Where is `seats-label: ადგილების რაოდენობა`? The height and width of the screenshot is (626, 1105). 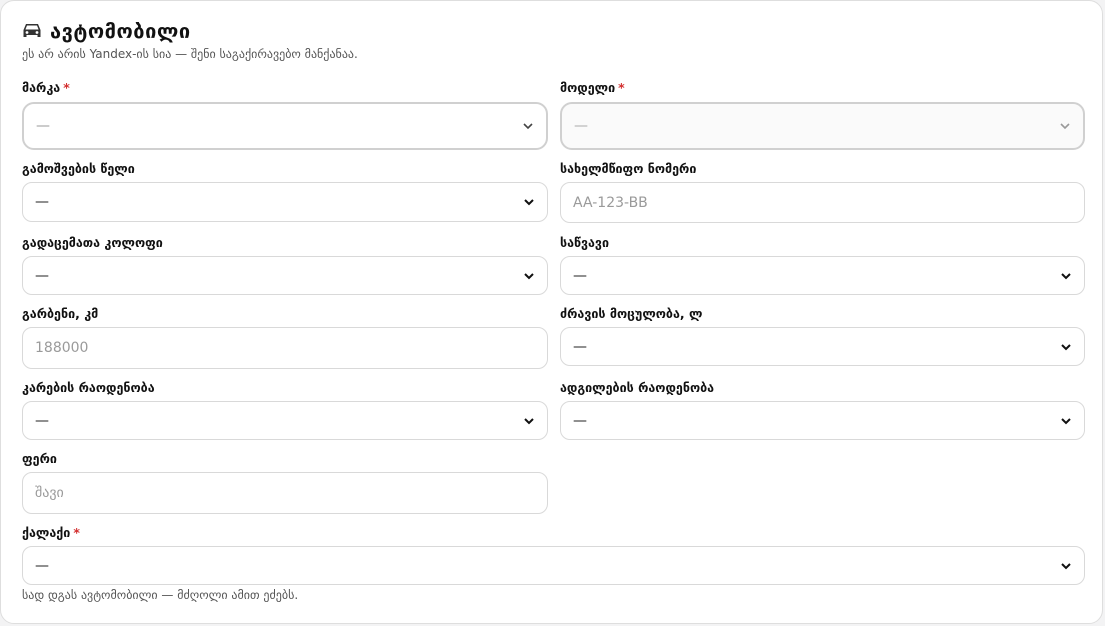 seats-label: ადგილების რაოდენობა is located at coordinates (637, 387).